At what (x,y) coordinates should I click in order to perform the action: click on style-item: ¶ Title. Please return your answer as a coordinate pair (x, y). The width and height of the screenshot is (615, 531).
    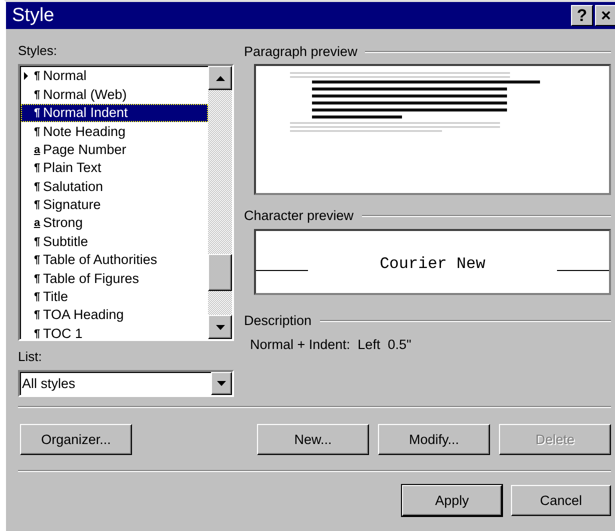
    Looking at the image, I should click on (114, 297).